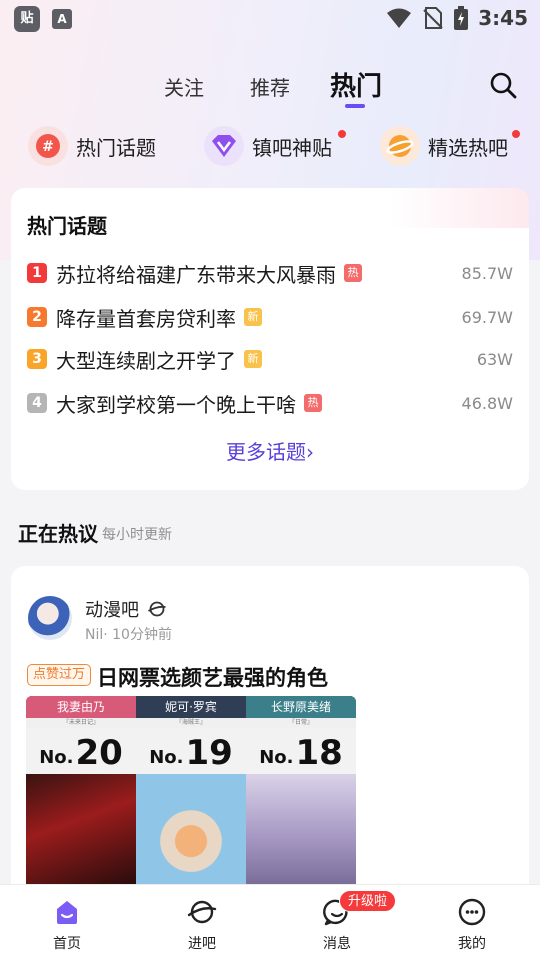  Describe the element at coordinates (37, 403) in the screenshot. I see `rank-badge: 4` at that location.